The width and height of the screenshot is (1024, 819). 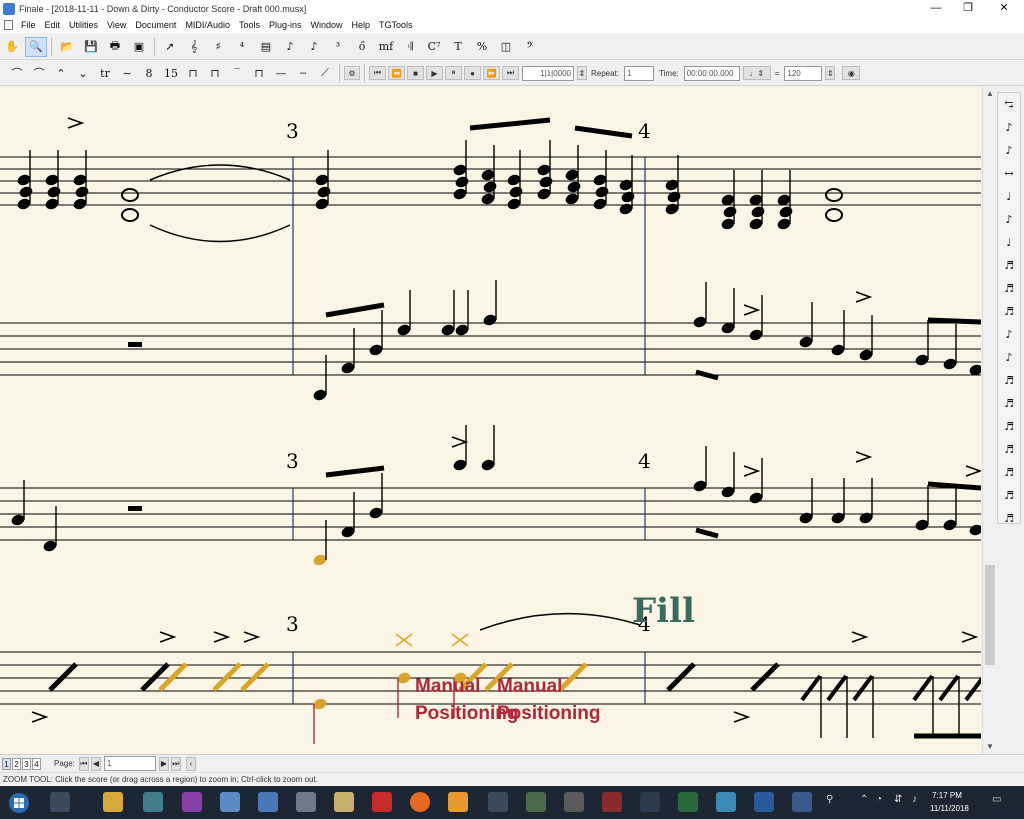 What do you see at coordinates (990, 747) in the screenshot?
I see `scroll-down-icon: ▼` at bounding box center [990, 747].